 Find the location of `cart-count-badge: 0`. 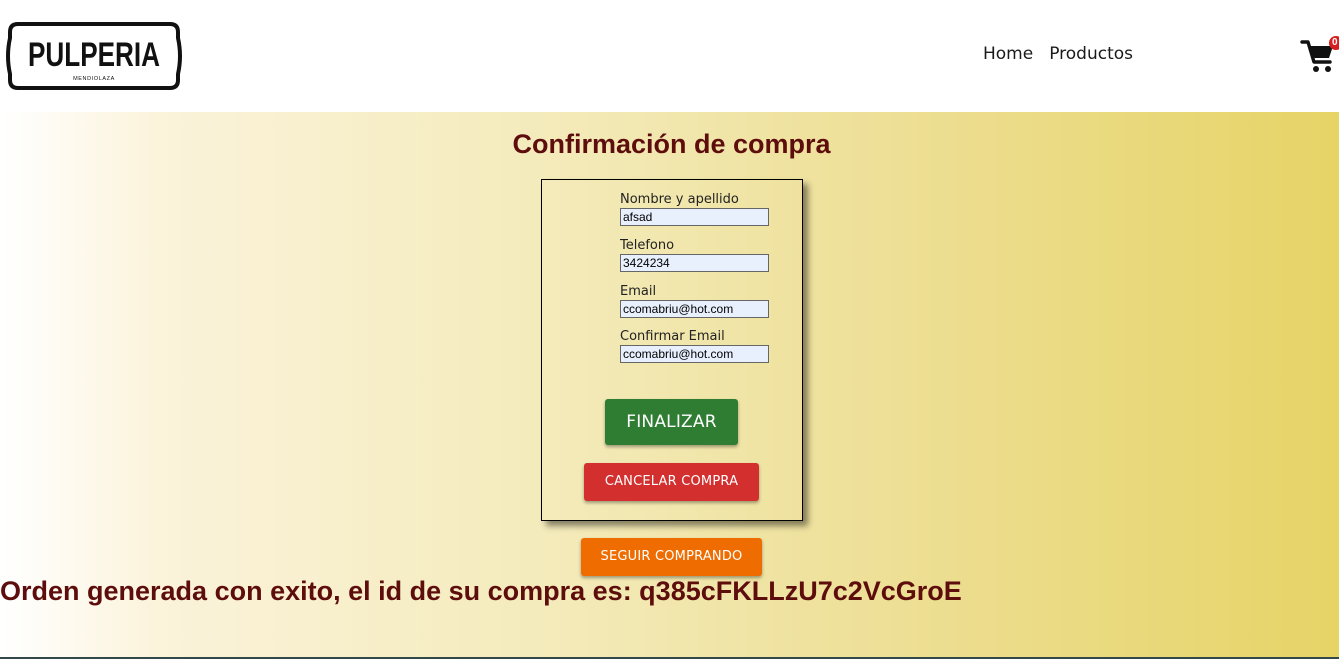

cart-count-badge: 0 is located at coordinates (1334, 43).